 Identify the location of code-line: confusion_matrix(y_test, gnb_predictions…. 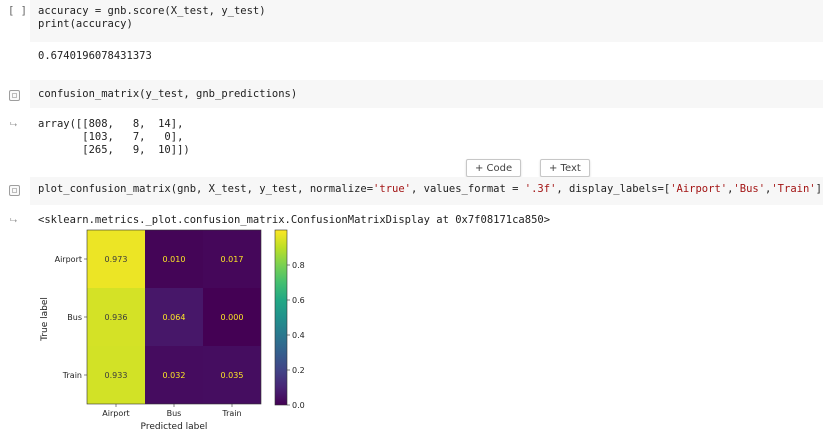
(168, 94).